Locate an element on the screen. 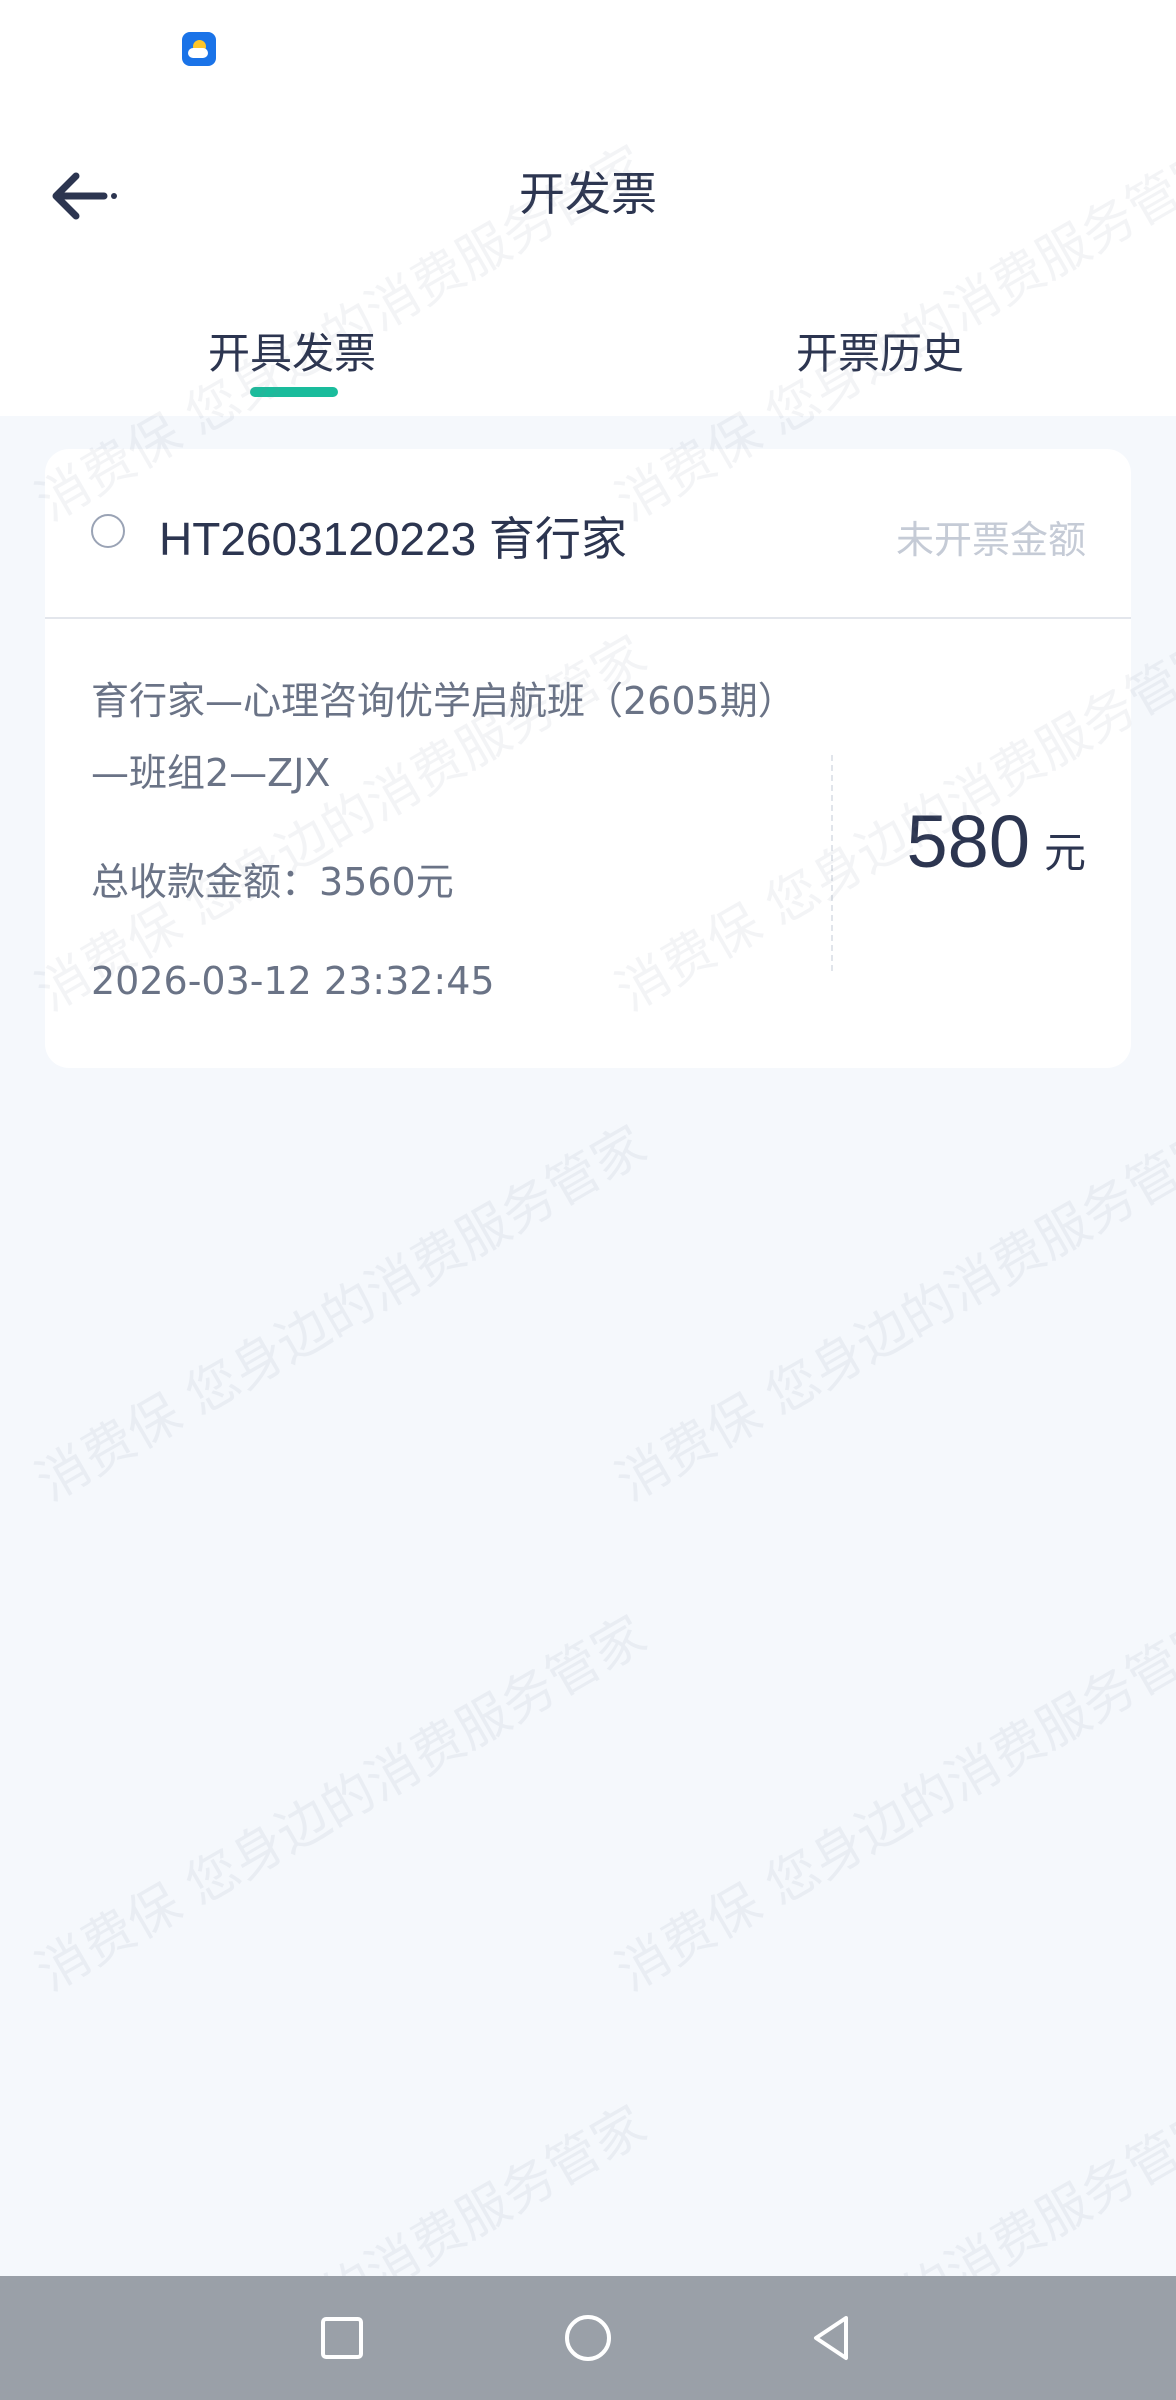 The image size is (1176, 2400). circle-icon is located at coordinates (588, 2338).